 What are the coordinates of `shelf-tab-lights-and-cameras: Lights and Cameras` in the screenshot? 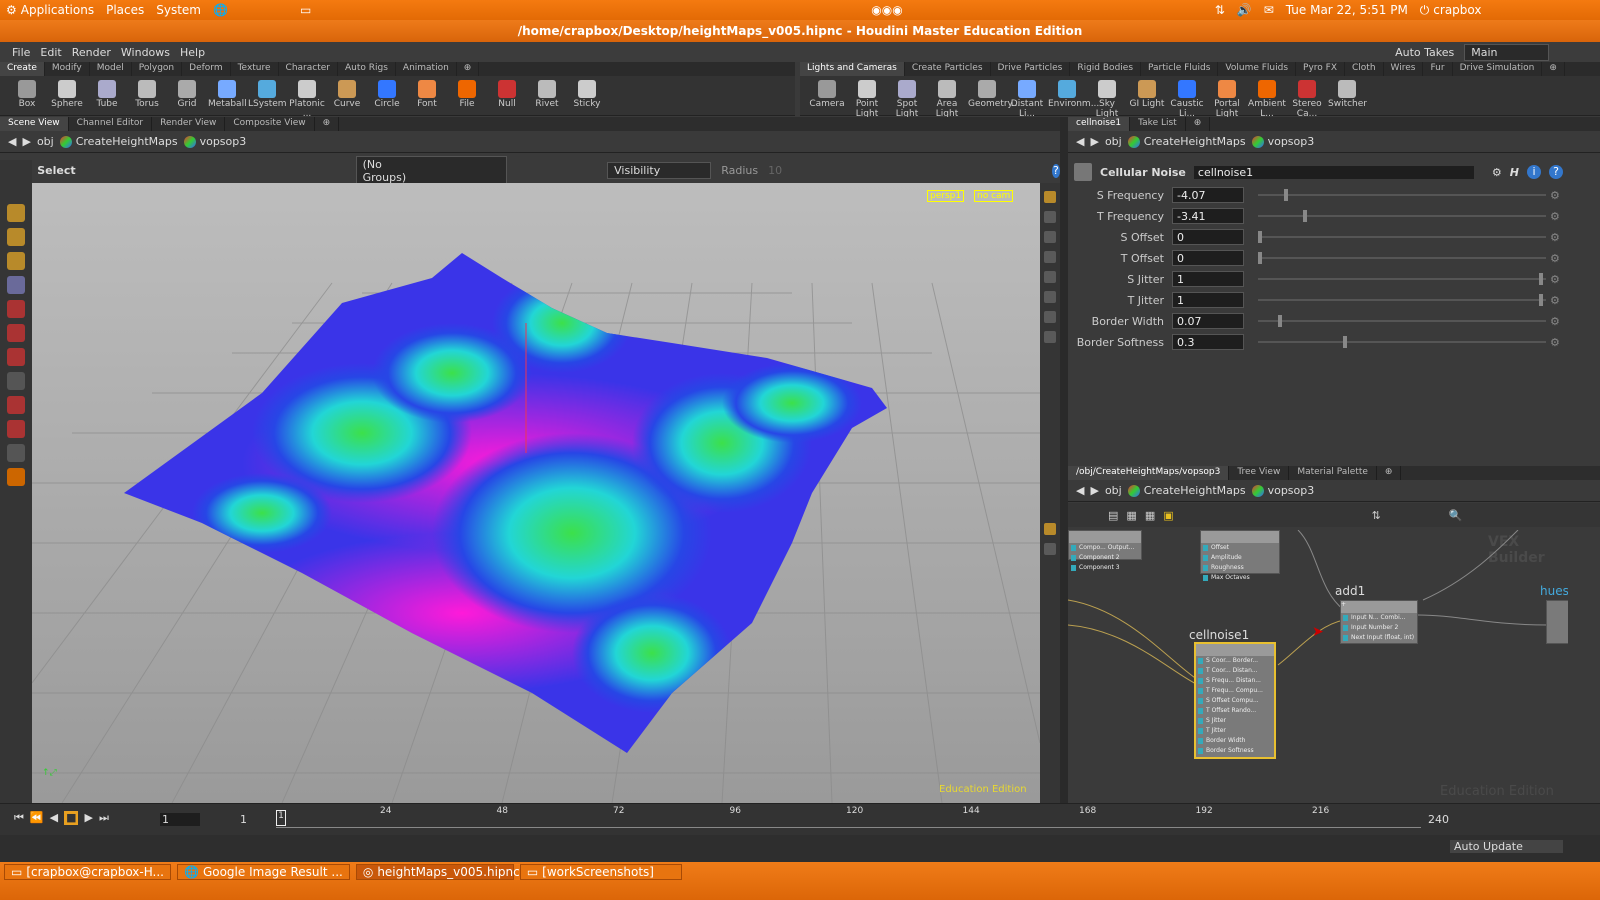 It's located at (852, 69).